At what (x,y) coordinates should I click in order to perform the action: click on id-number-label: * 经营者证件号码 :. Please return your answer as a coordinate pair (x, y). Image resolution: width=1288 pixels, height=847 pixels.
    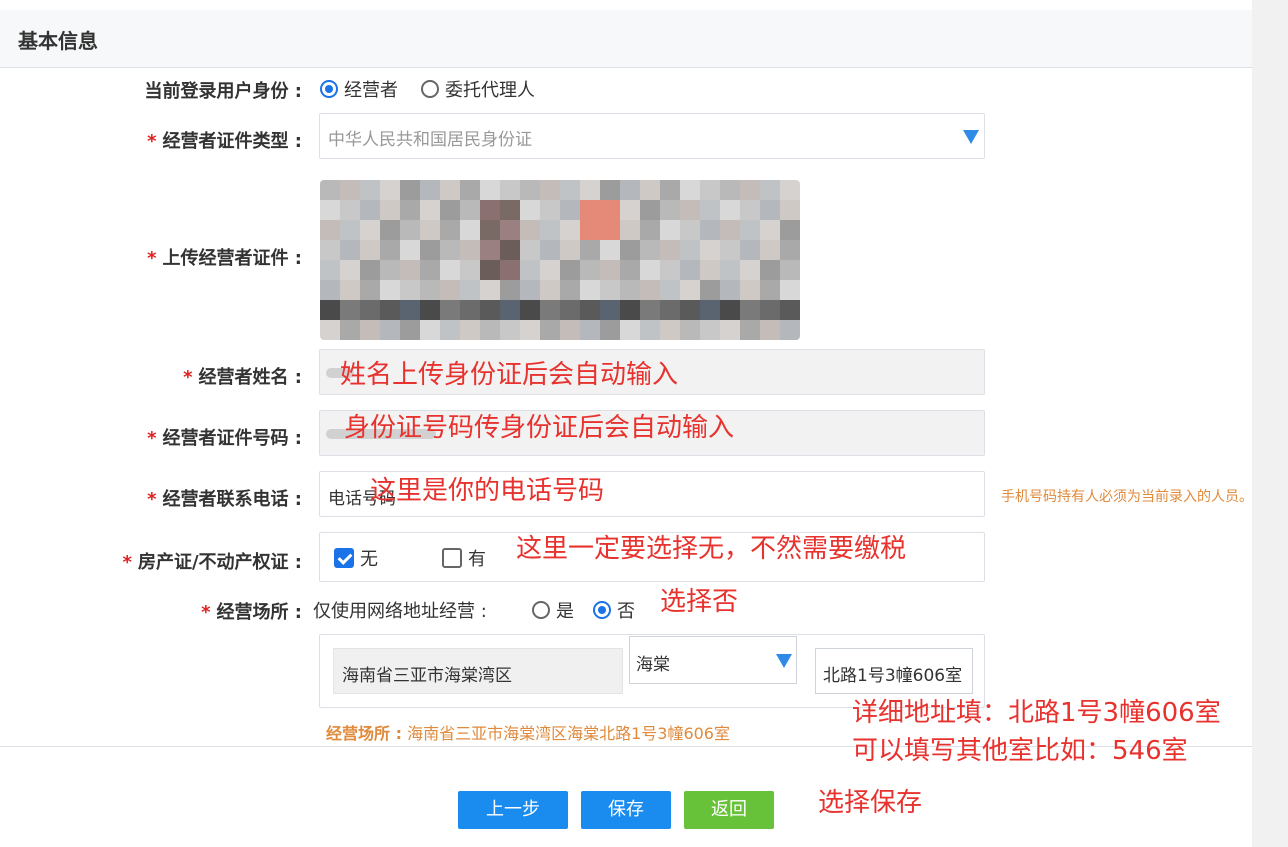
    Looking at the image, I should click on (224, 437).